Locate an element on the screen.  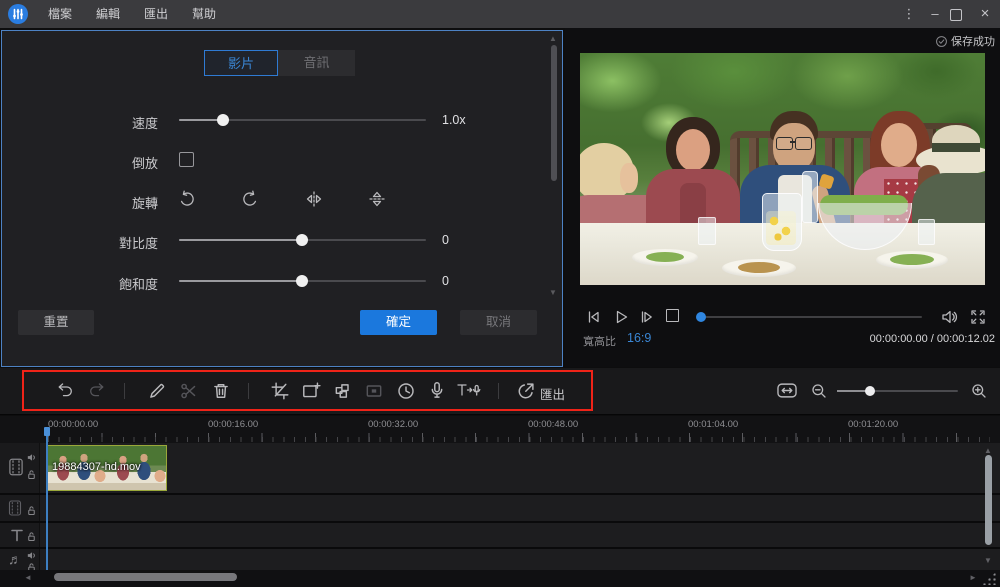
speed-value: 1.0x is located at coordinates (454, 120).